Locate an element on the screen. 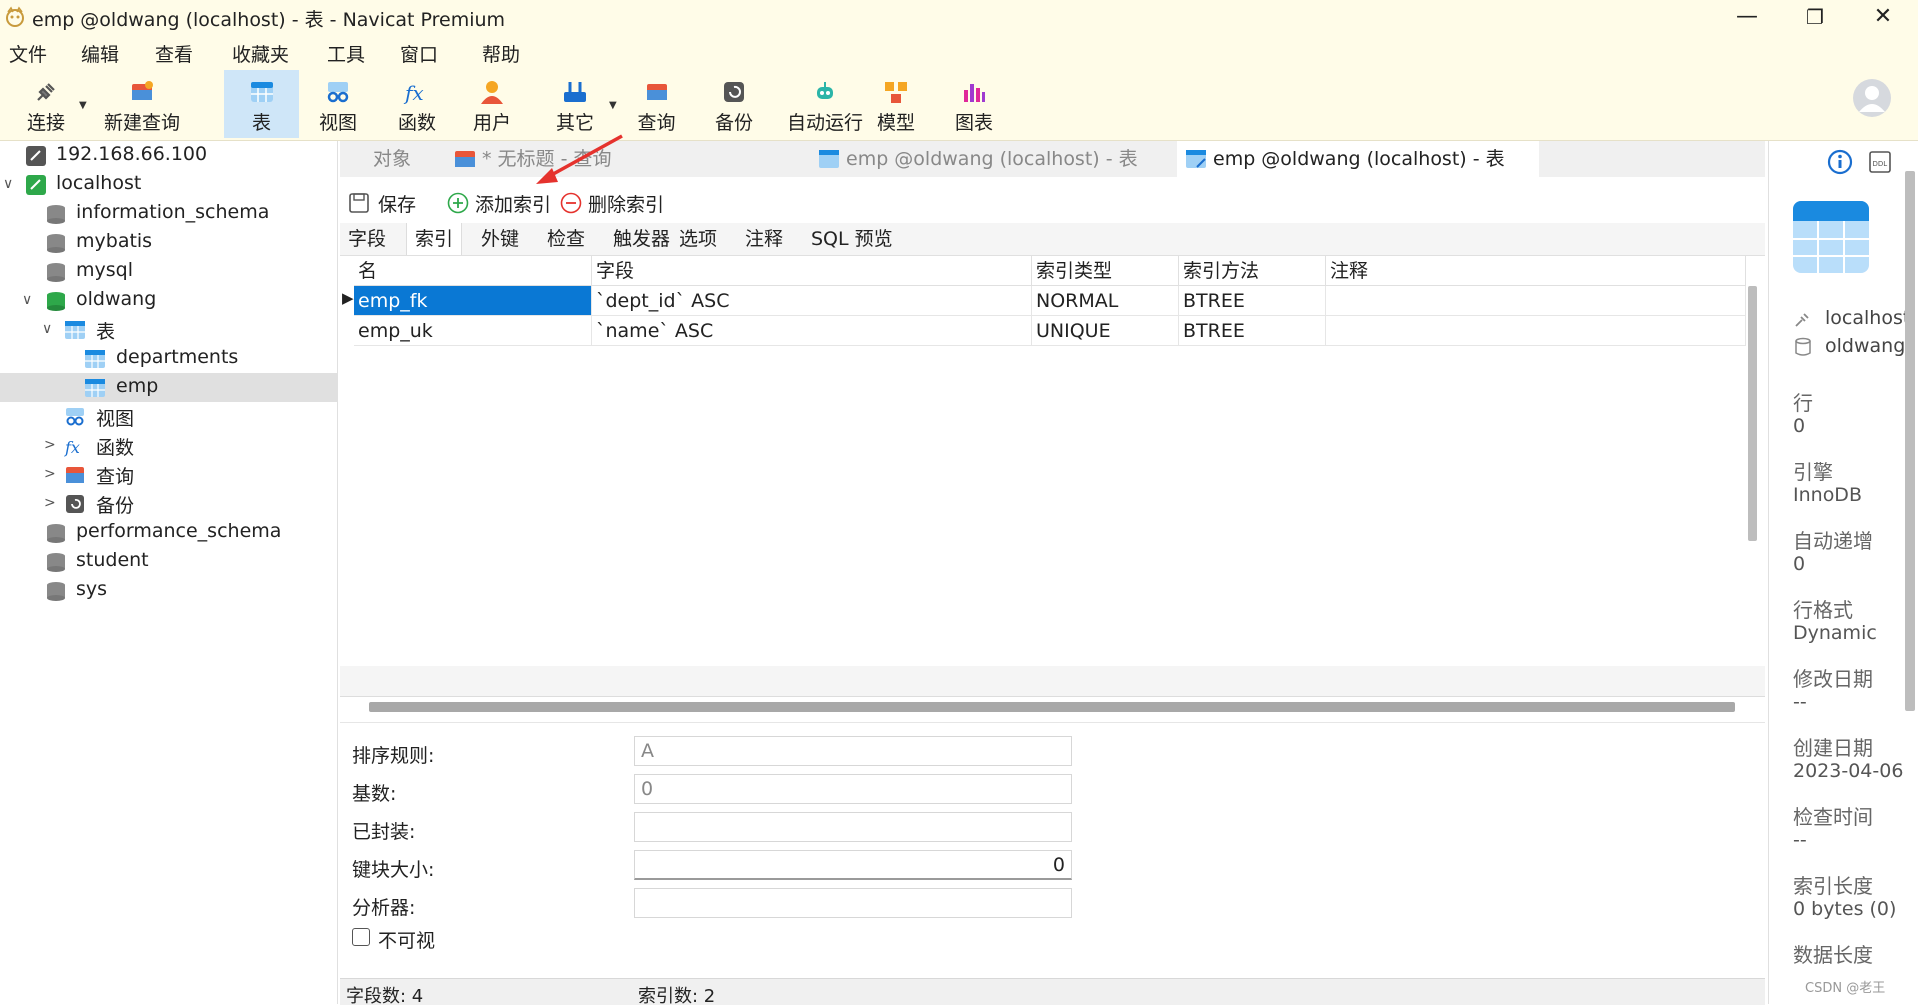 This screenshot has width=1918, height=1008. subtab-checks: 检查 is located at coordinates (566, 239).